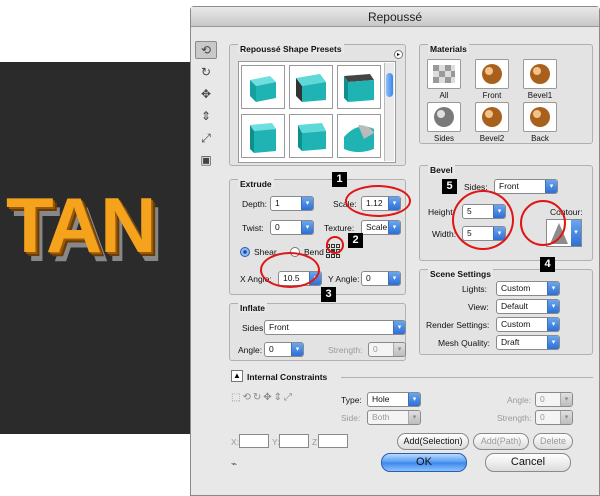 This screenshot has height=496, width=600. Describe the element at coordinates (355, 240) in the screenshot. I see `callout-badge: 2` at that location.